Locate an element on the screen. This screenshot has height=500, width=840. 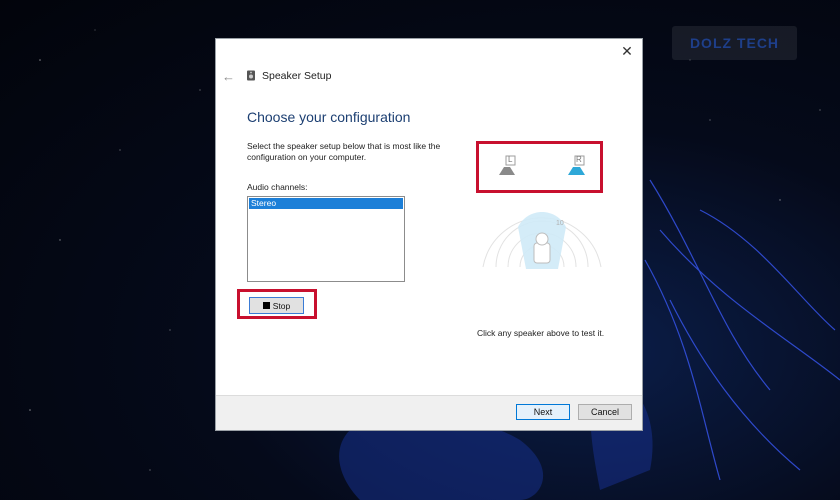
speaker-icon is located at coordinates (251, 75).